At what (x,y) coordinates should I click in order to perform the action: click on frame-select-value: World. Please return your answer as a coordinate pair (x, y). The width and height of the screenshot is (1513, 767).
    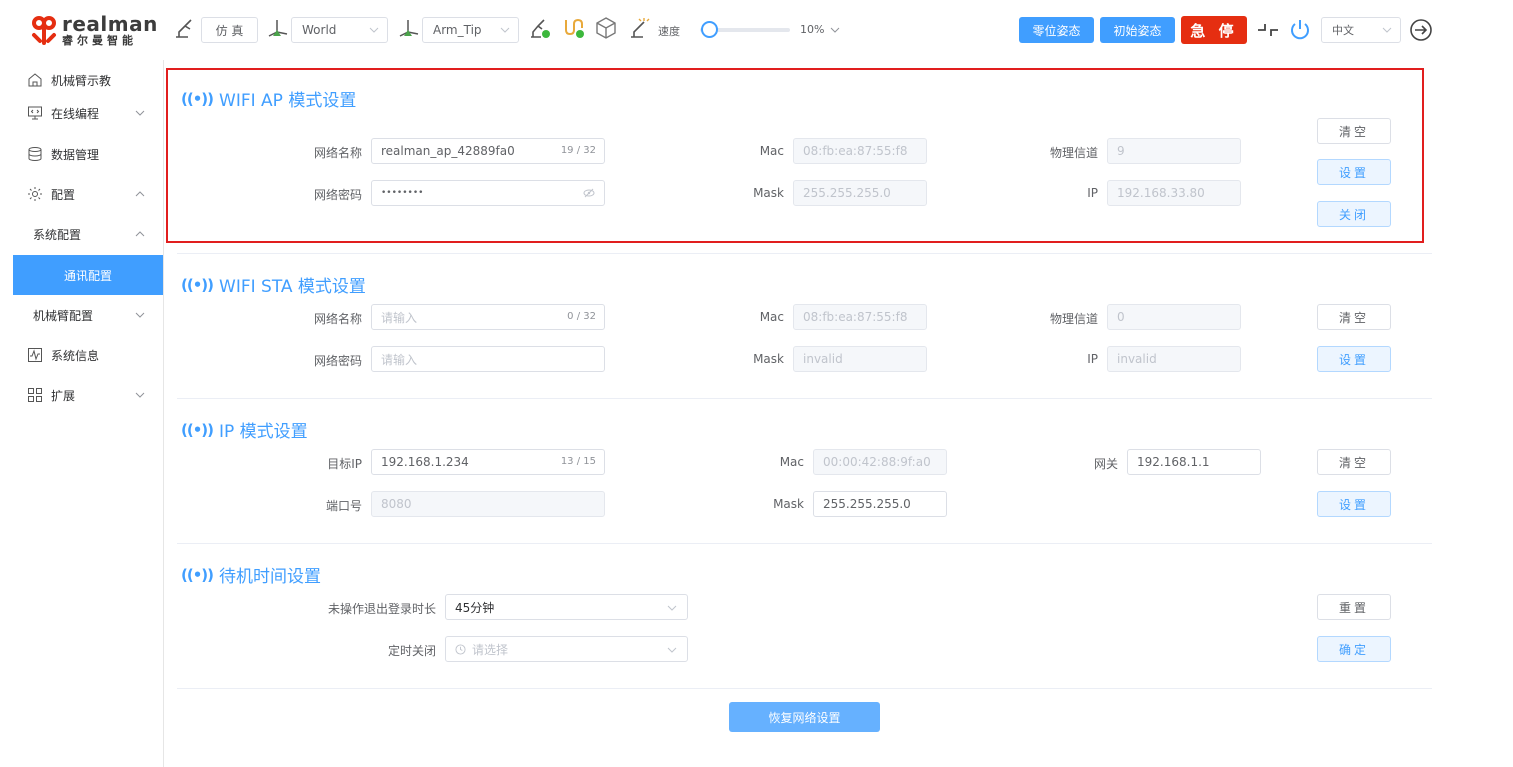
    Looking at the image, I should click on (319, 30).